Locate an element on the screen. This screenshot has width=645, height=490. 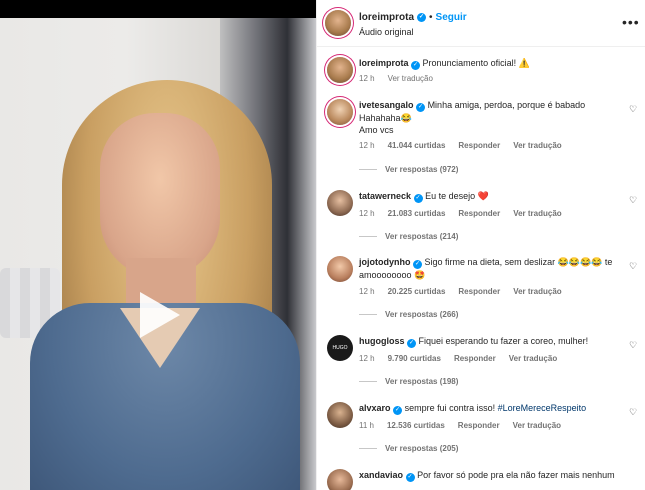
caption-meta: 12 h Ver tradução is located at coordinates (396, 78).